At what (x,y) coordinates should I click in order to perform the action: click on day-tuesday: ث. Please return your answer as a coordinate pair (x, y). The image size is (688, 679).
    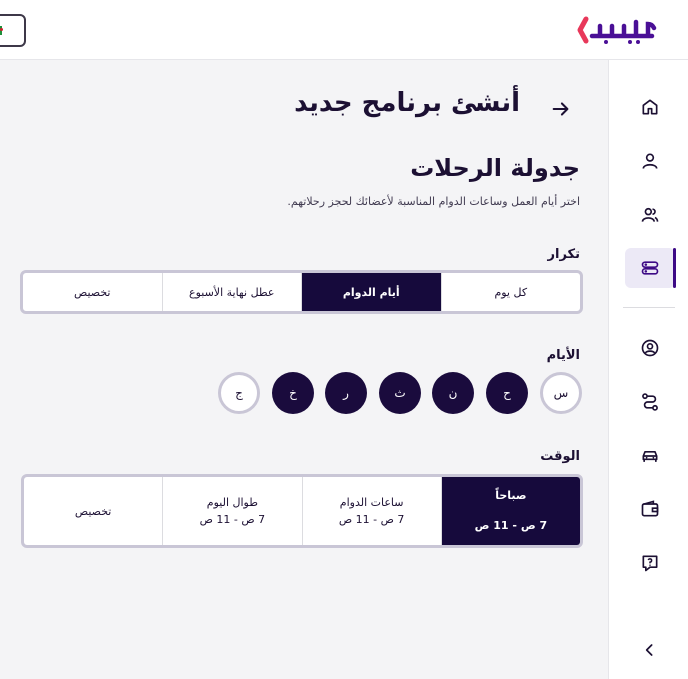
    Looking at the image, I should click on (400, 393).